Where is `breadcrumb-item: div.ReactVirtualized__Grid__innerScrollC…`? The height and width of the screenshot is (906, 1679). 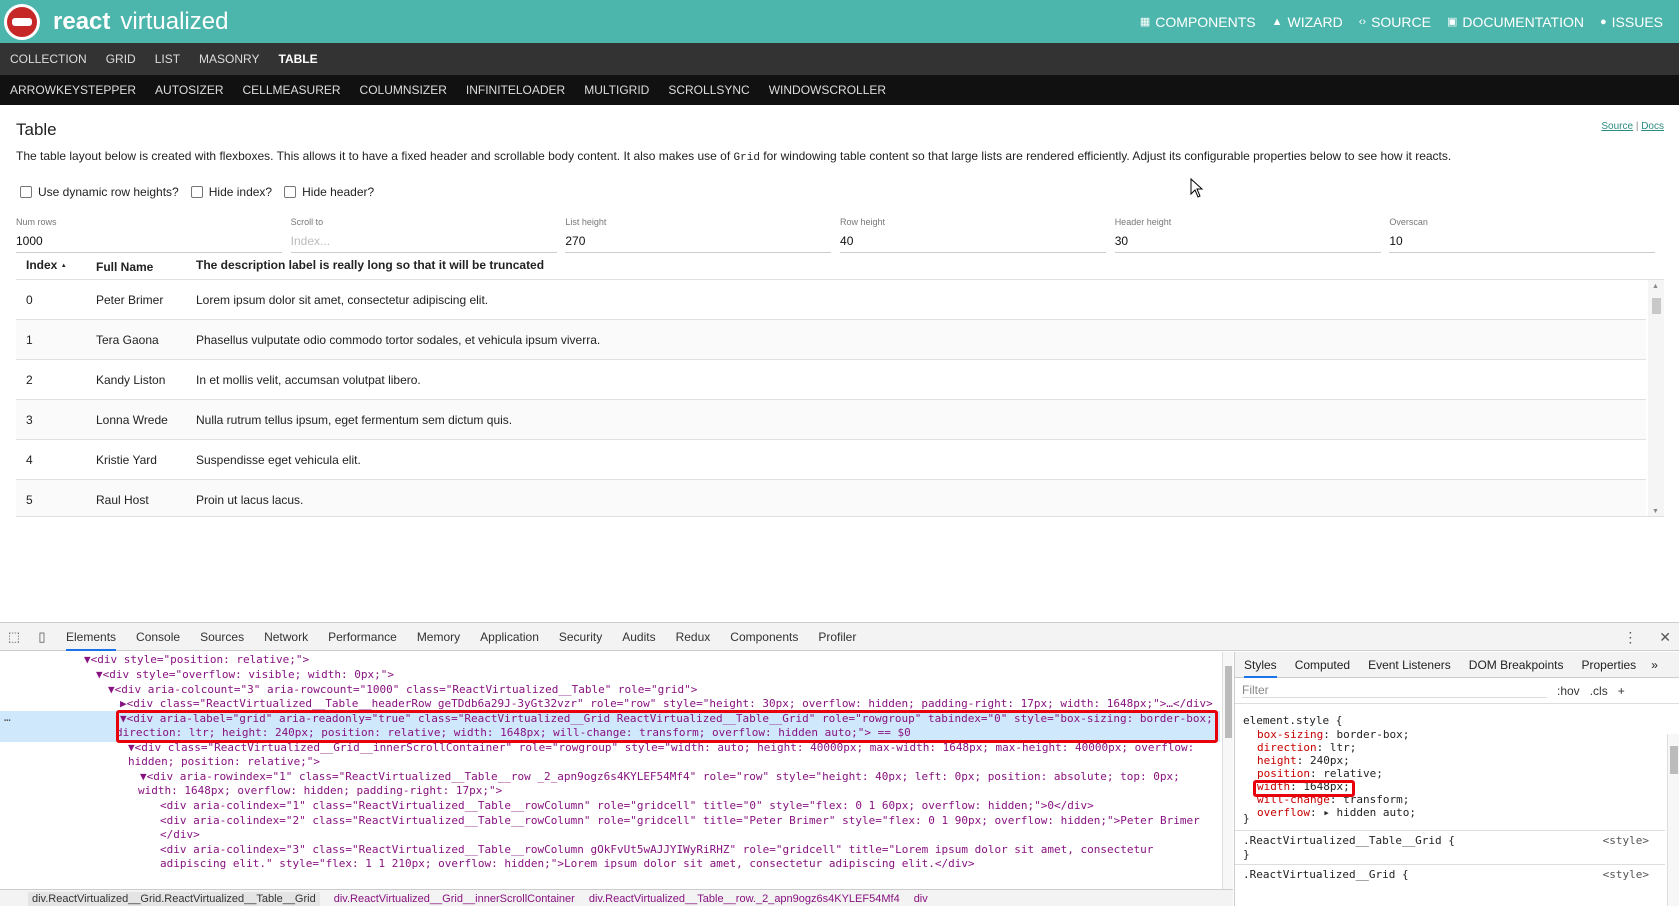
breadcrumb-item: div.ReactVirtualized__Grid__innerScrollC… is located at coordinates (454, 899).